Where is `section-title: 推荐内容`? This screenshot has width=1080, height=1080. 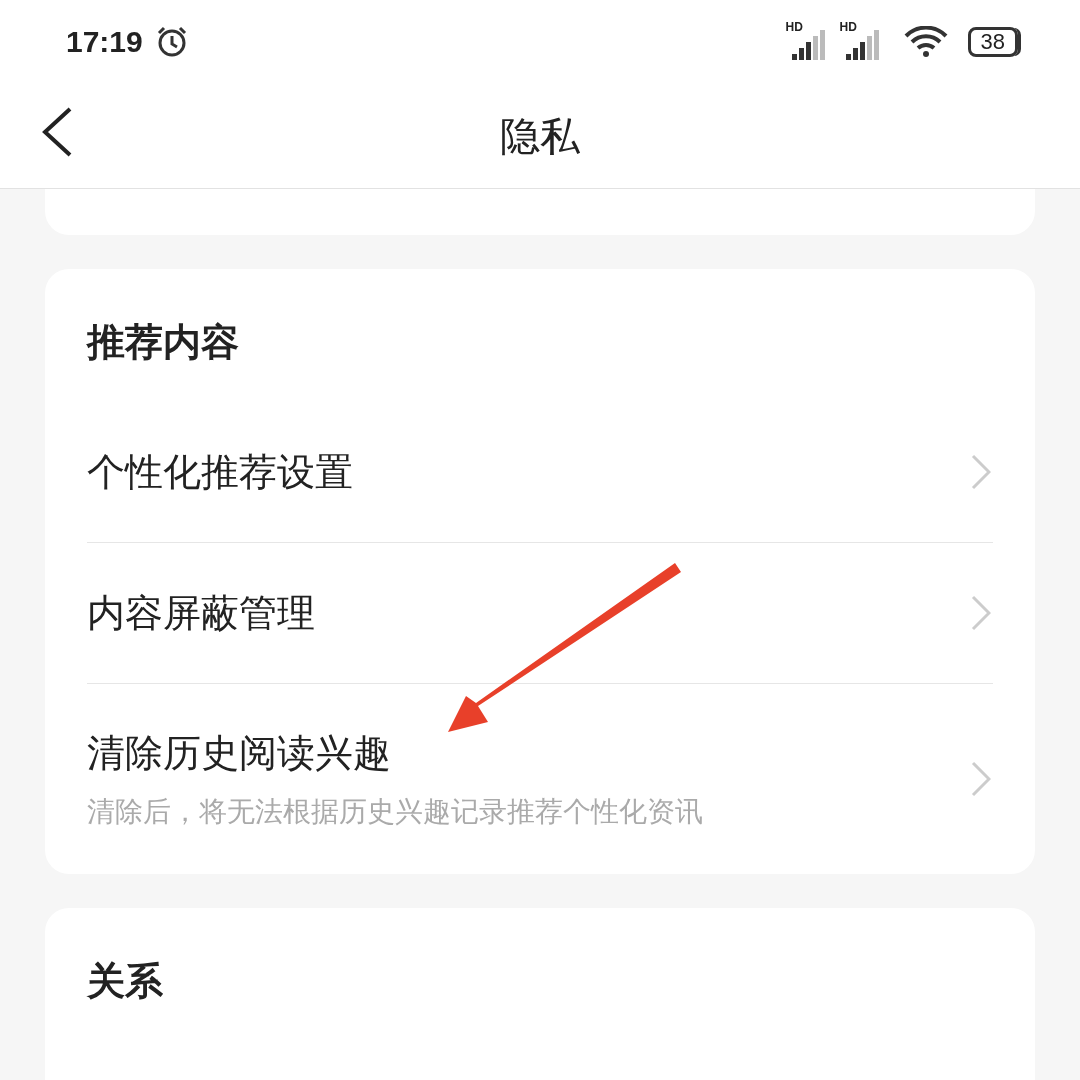
section-title: 推荐内容 is located at coordinates (163, 342).